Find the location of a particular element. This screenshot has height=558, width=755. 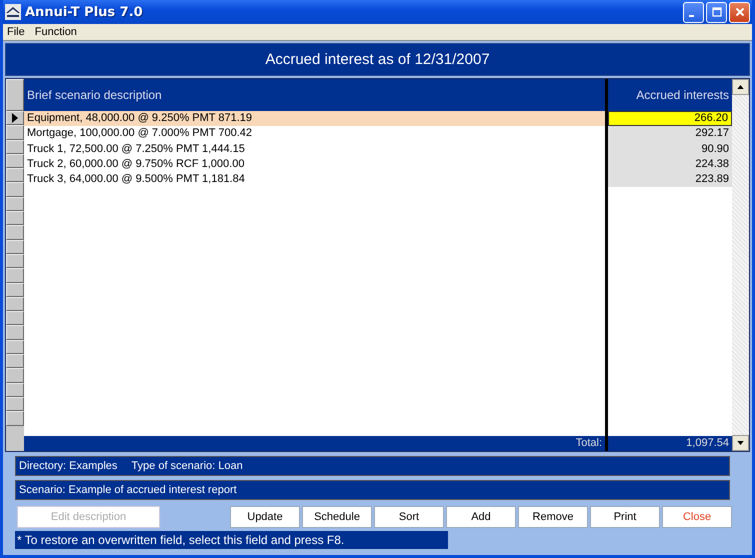

table-cell: Equipment, 48,000.00 @ 9.250% PMT 871.19 is located at coordinates (314, 118).